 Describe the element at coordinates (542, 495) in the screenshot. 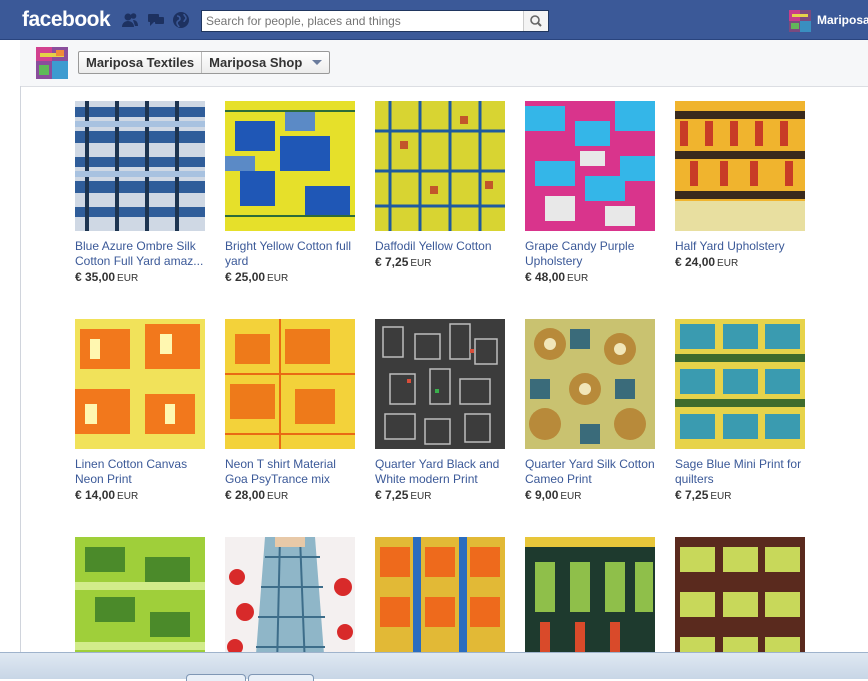

I see `price-amount: € 9,00` at that location.